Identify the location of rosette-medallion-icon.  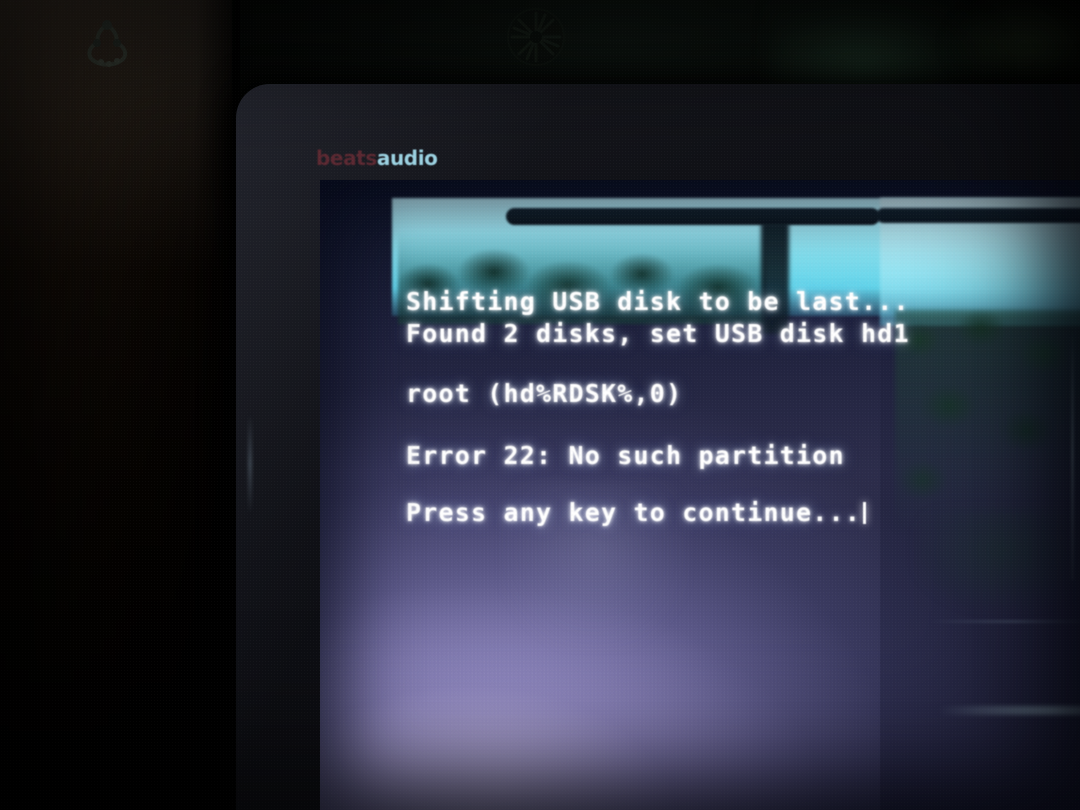
(536, 37).